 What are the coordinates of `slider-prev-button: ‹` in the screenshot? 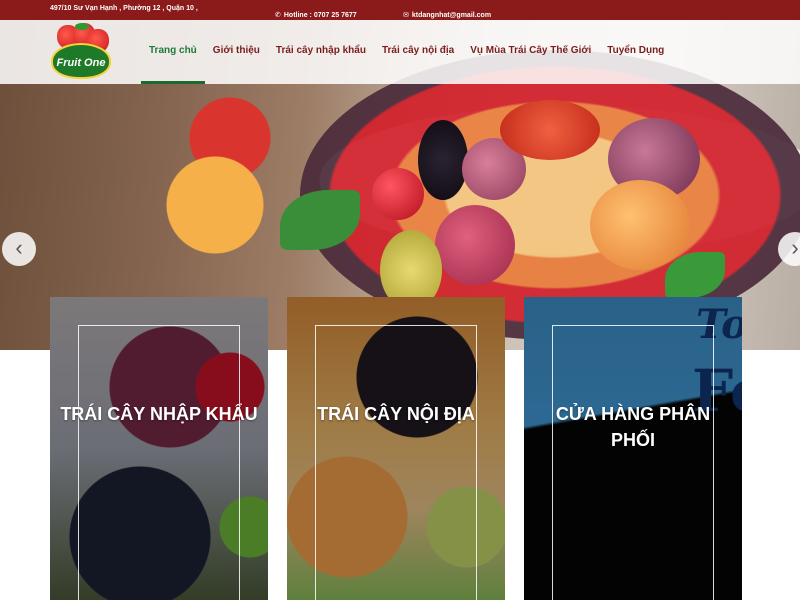 It's located at (19, 249).